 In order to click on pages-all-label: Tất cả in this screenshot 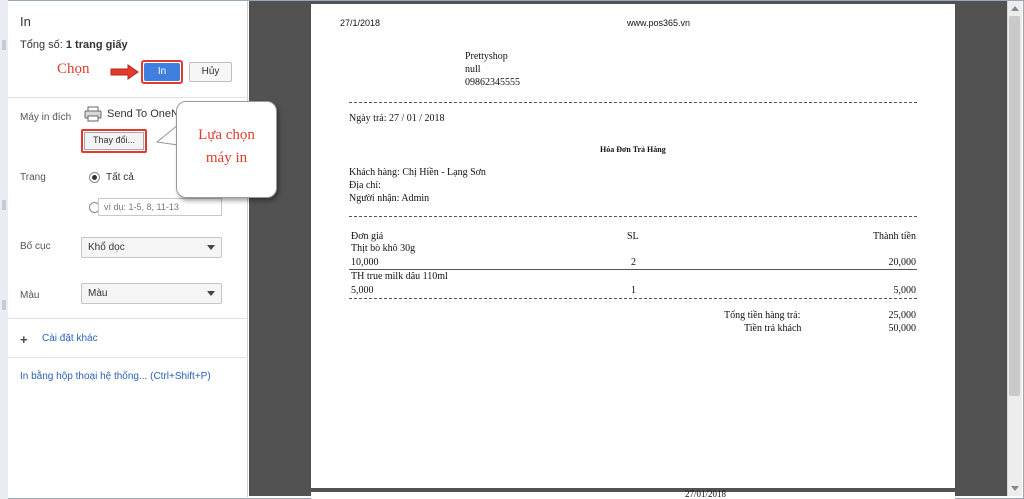, I will do `click(120, 177)`.